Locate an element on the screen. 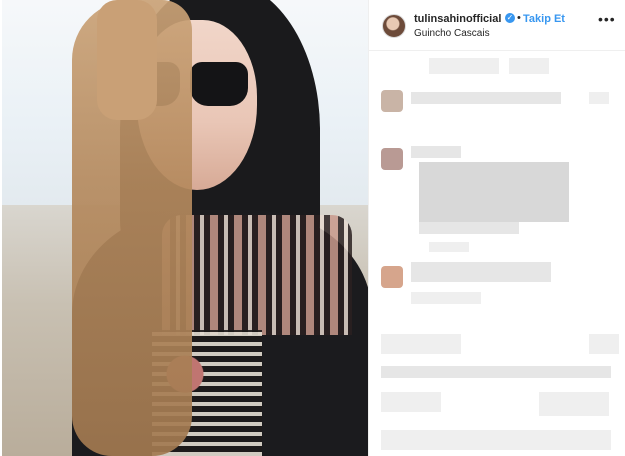  follow-button: Takip Et is located at coordinates (544, 19).